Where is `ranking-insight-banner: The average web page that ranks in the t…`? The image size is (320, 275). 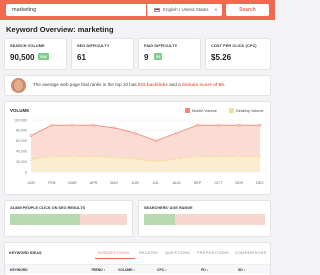
ranking-insight-banner: The average web page that ranks in the t… is located at coordinates (137, 85).